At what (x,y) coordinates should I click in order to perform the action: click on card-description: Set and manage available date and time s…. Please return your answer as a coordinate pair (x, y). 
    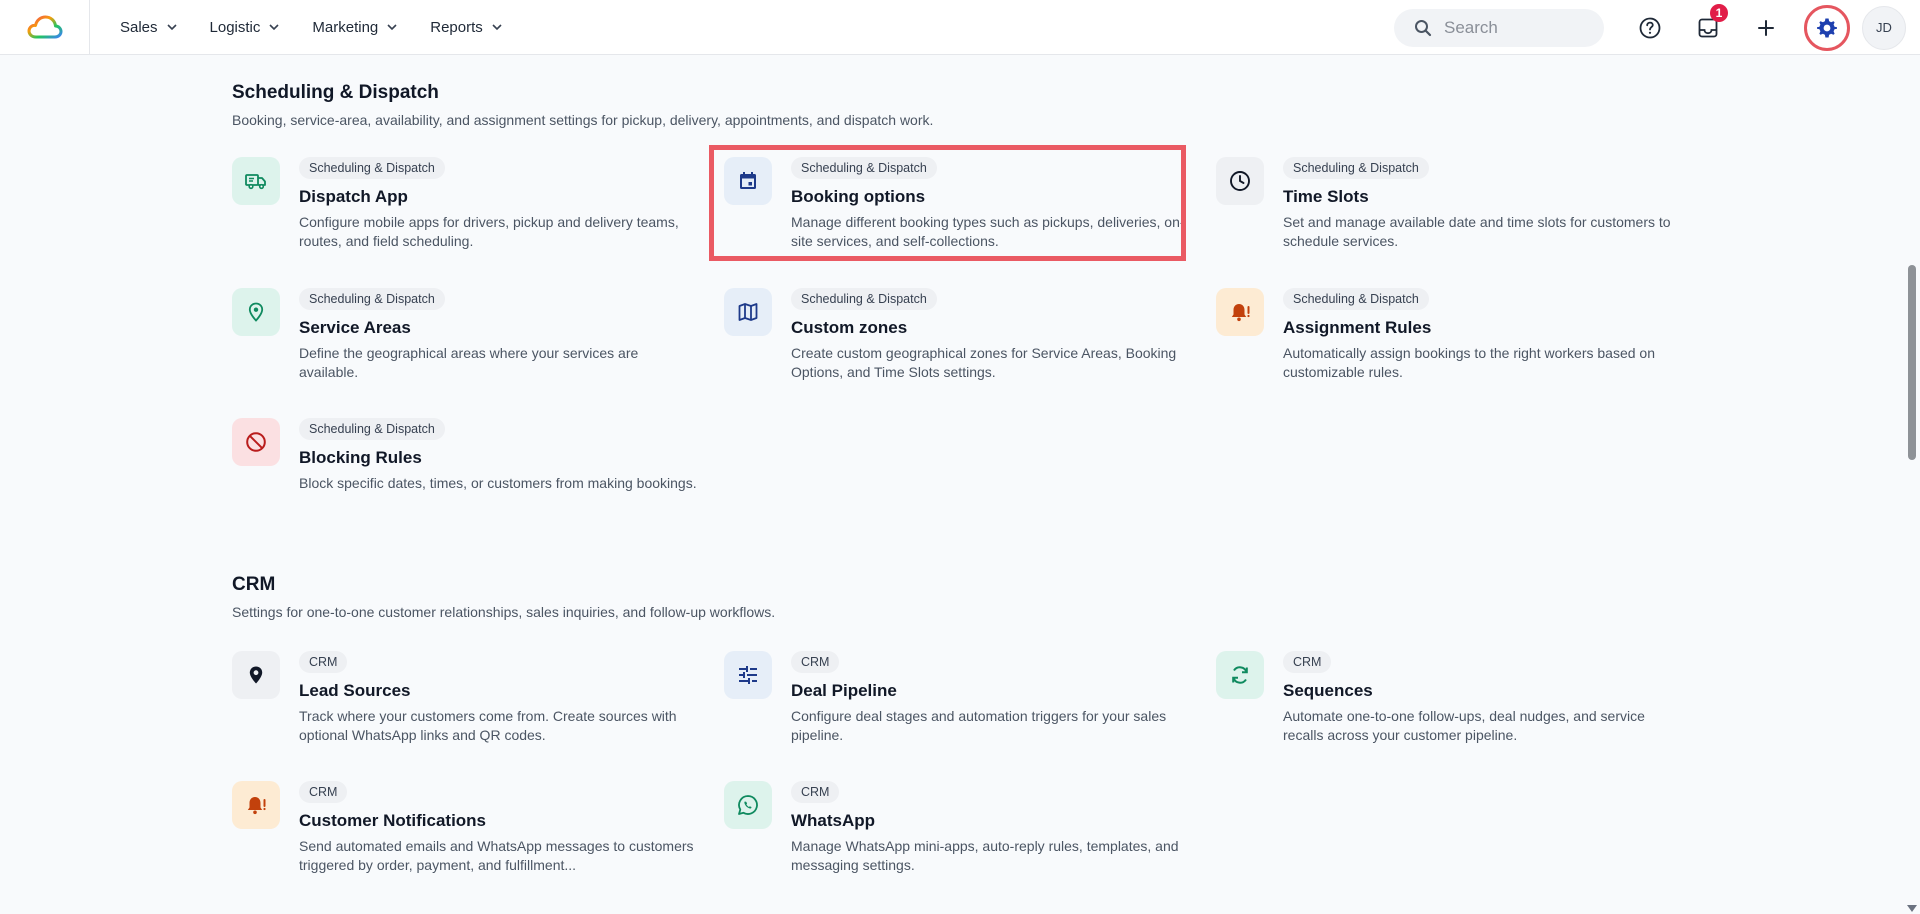
    Looking at the image, I should click on (1477, 231).